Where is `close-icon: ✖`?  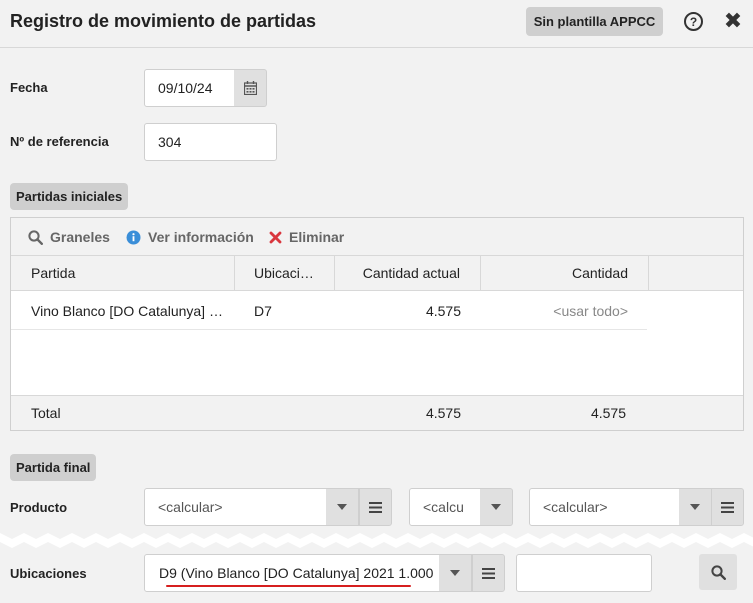
close-icon: ✖ is located at coordinates (733, 20).